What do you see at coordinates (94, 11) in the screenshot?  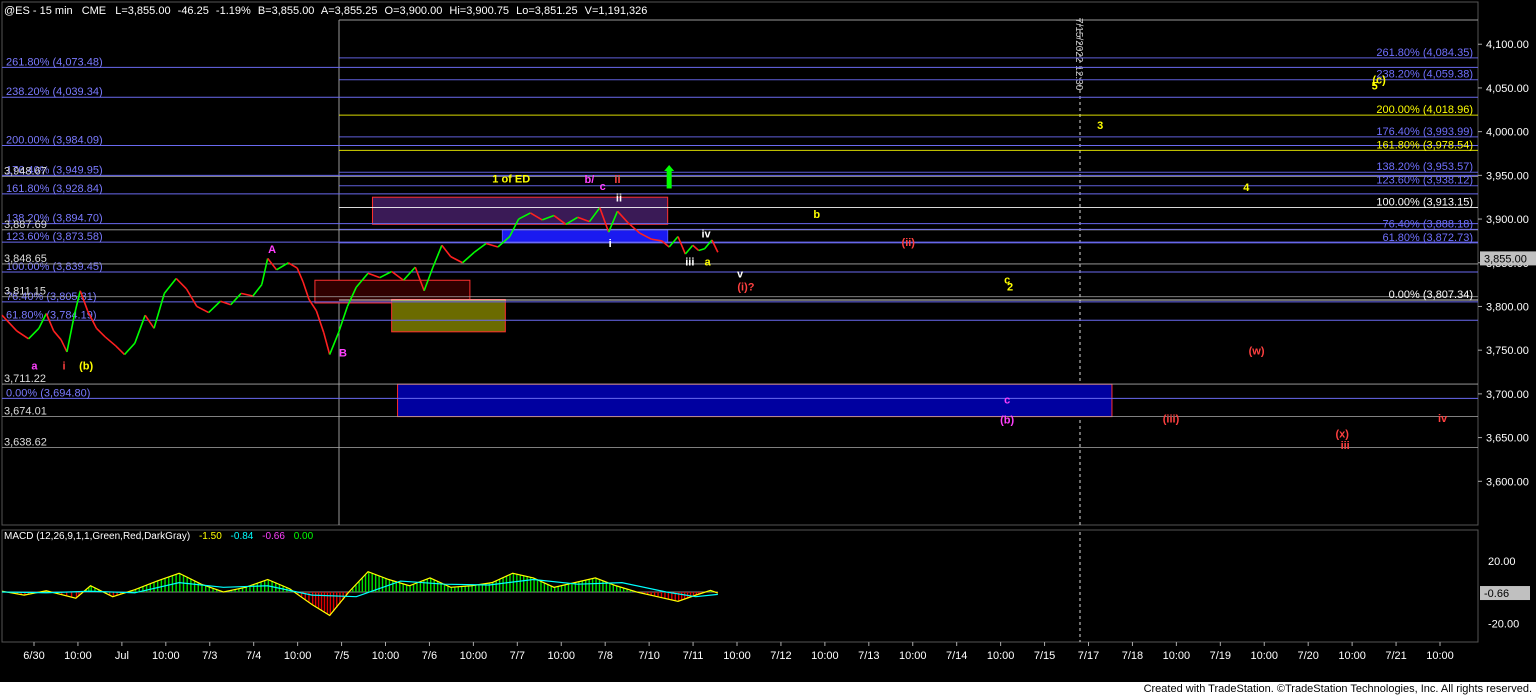 I see `exchange-label: CME` at bounding box center [94, 11].